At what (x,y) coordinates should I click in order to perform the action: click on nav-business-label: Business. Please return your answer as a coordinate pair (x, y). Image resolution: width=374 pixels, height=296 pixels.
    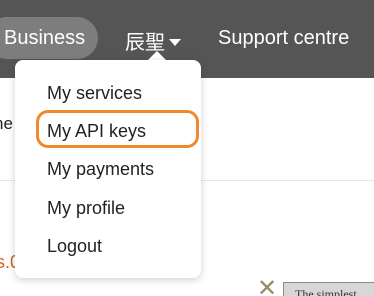
    Looking at the image, I should click on (45, 38).